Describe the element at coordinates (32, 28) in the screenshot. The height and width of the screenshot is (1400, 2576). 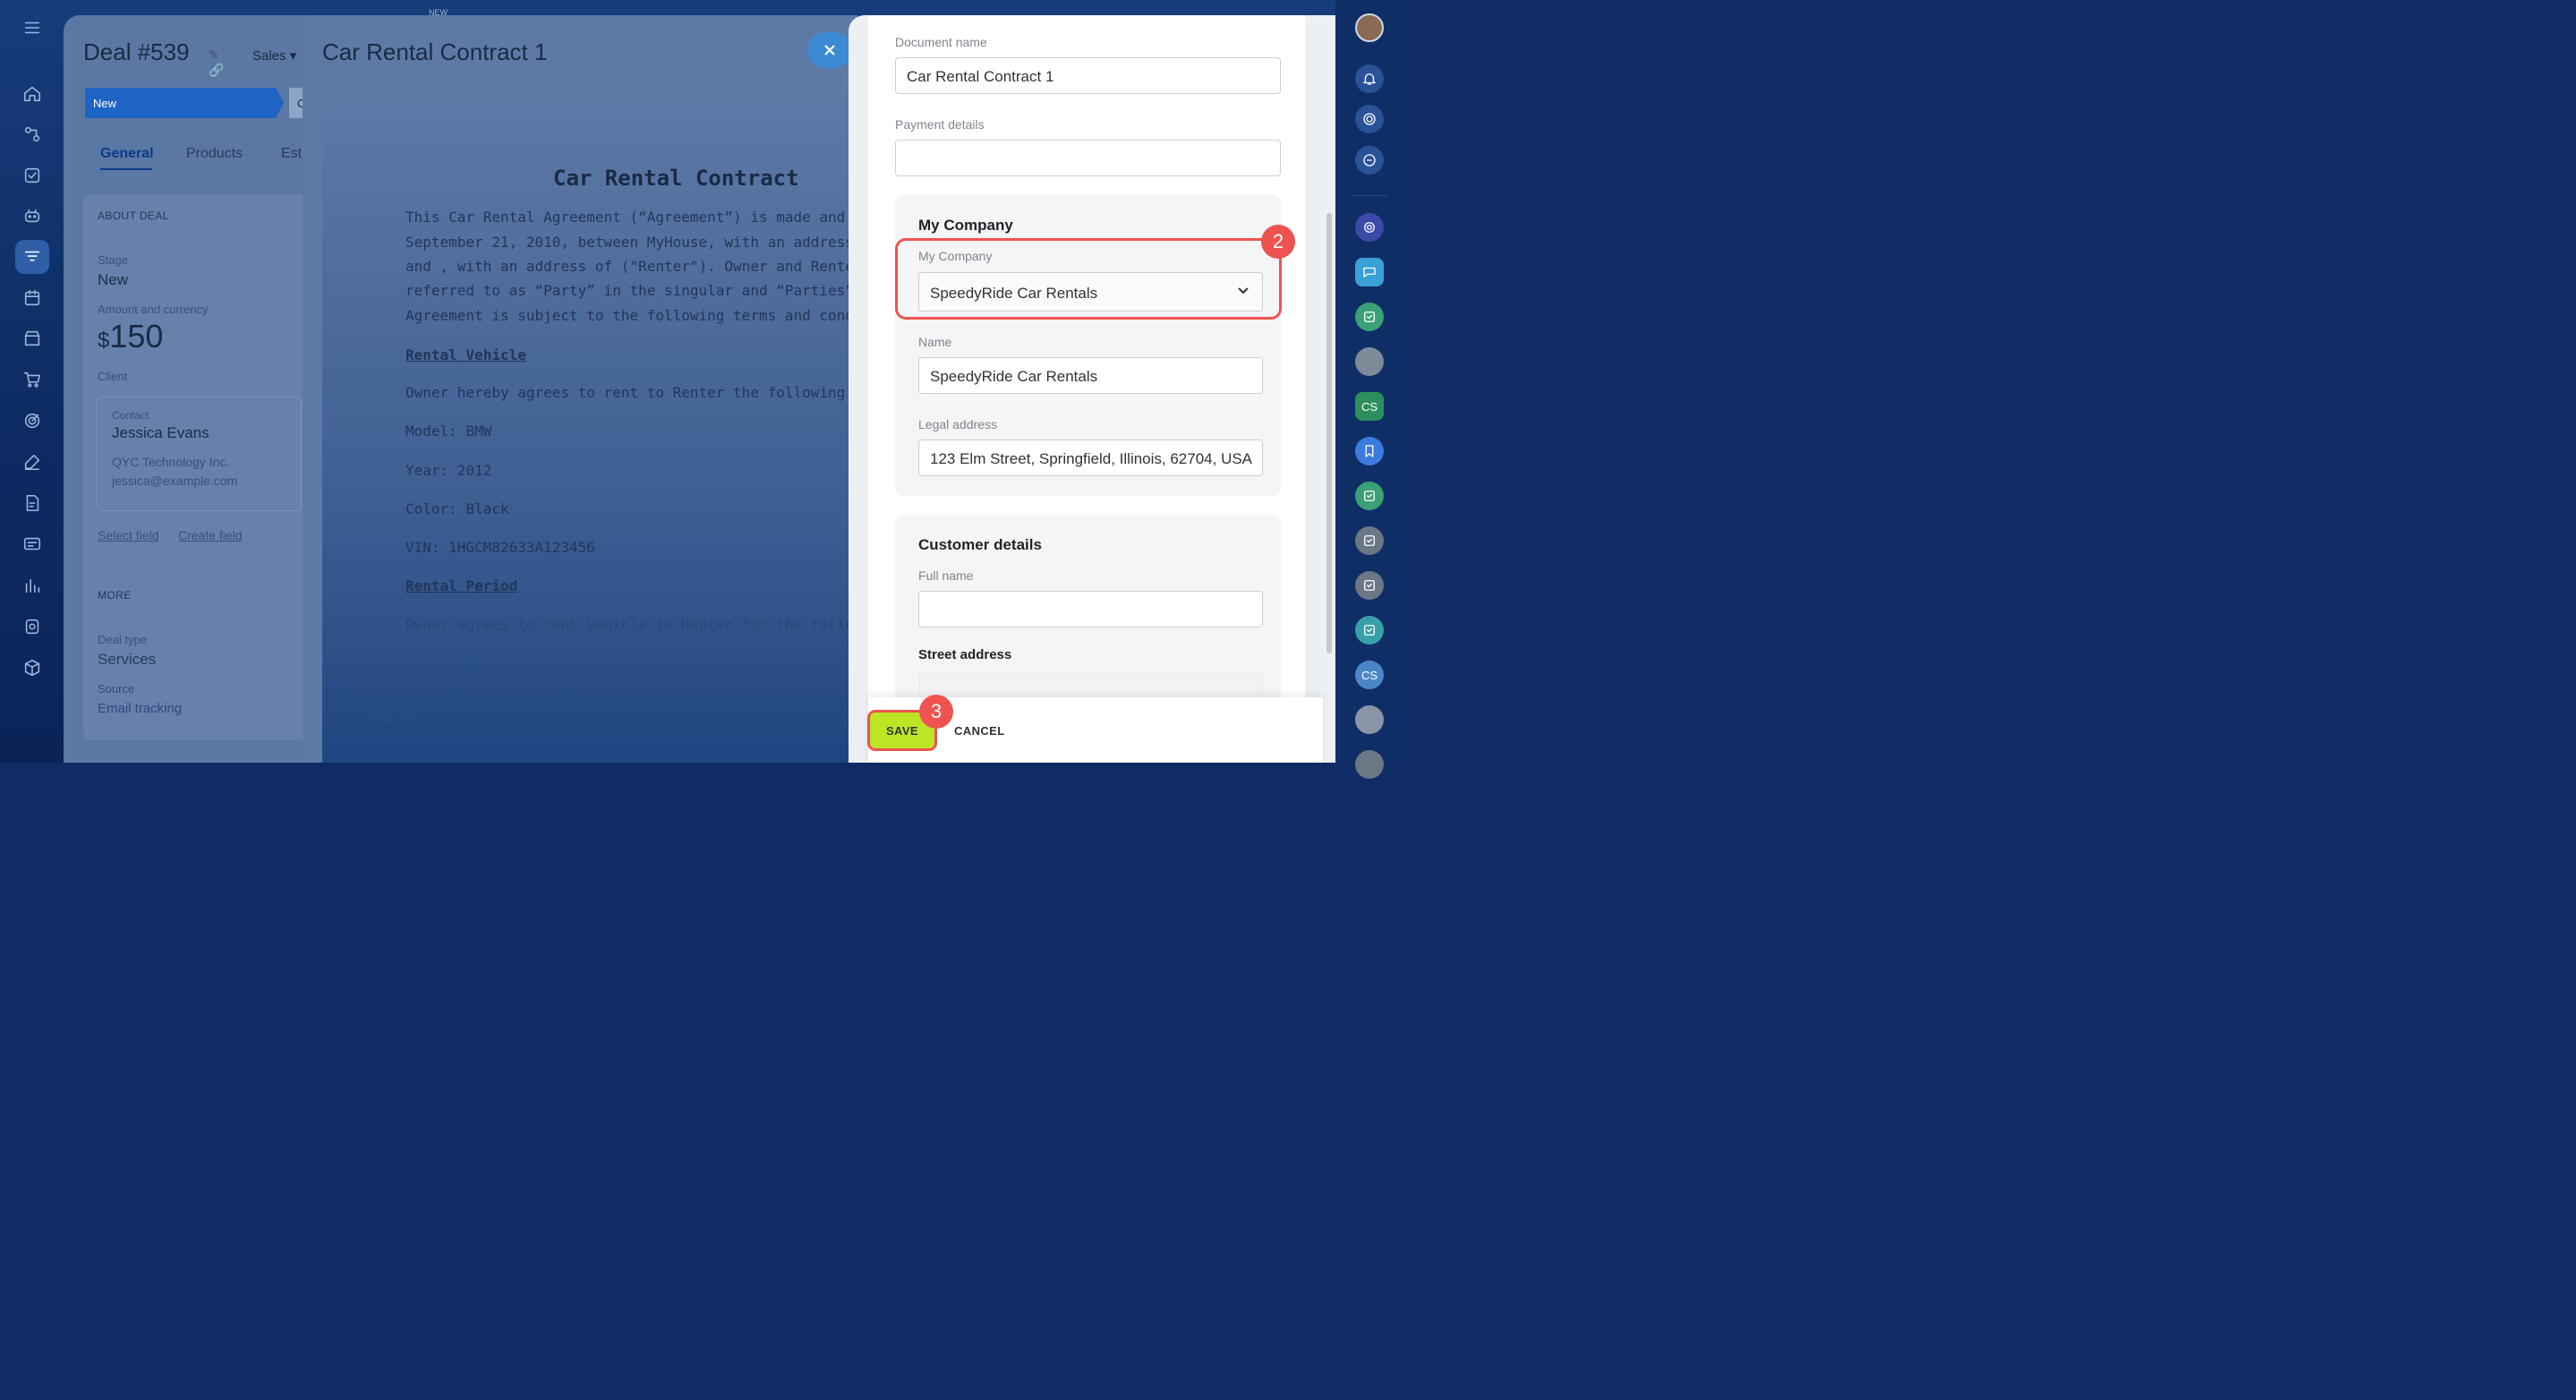
I see `menu-icon` at that location.